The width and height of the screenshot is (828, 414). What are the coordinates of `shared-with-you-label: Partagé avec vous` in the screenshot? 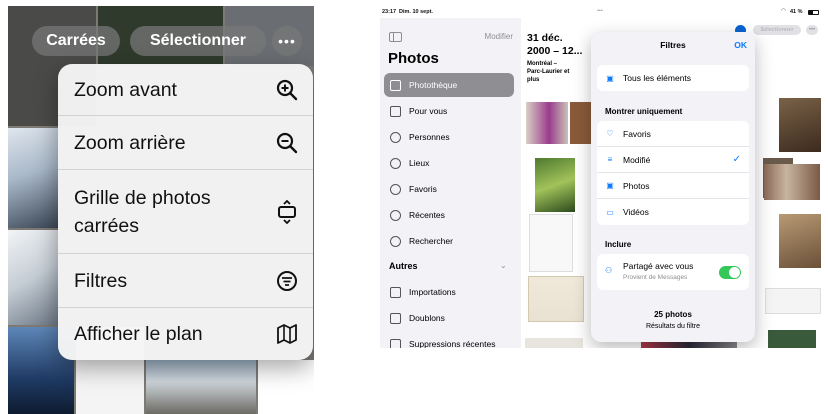 It's located at (658, 266).